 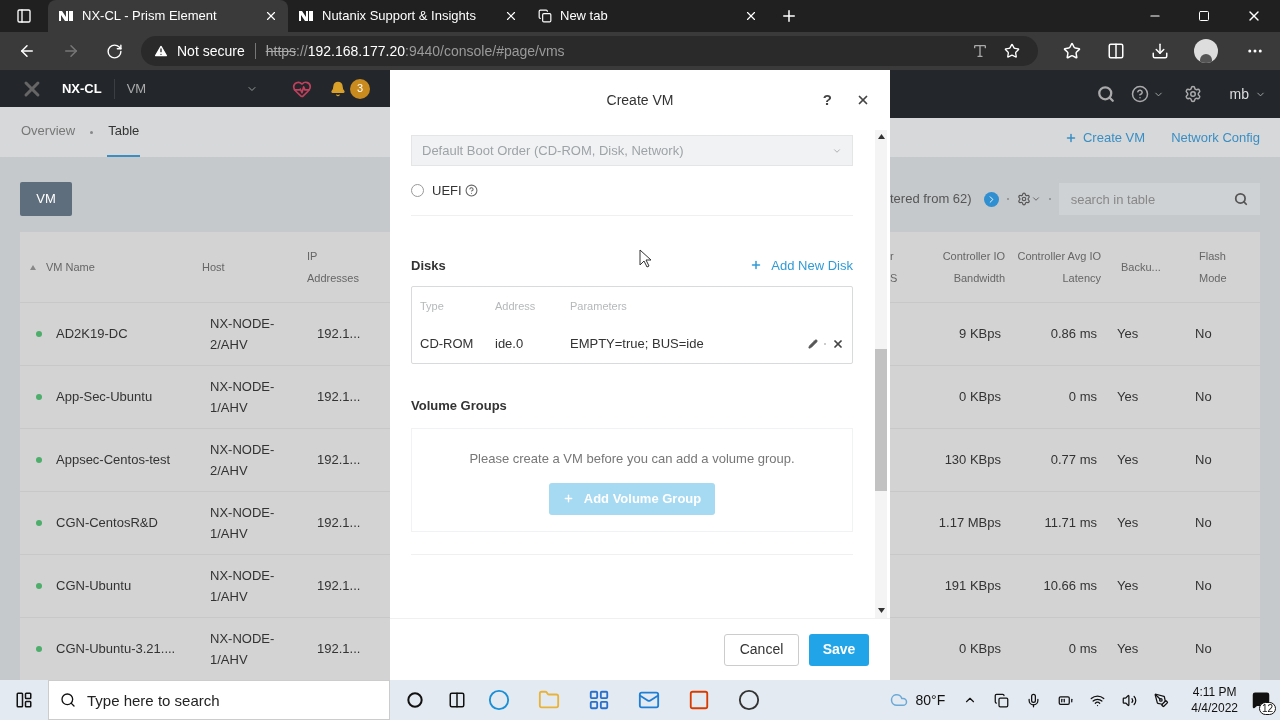 What do you see at coordinates (931, 199) in the screenshot?
I see `filter-summary: tered from 62)` at bounding box center [931, 199].